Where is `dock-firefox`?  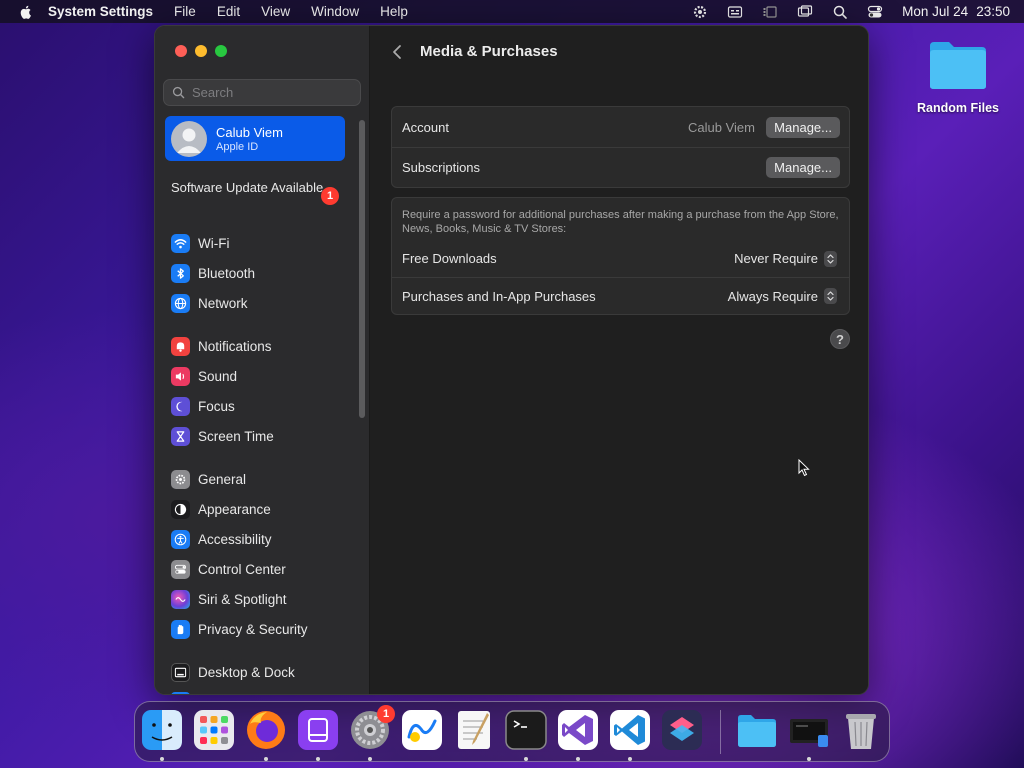 dock-firefox is located at coordinates (266, 730).